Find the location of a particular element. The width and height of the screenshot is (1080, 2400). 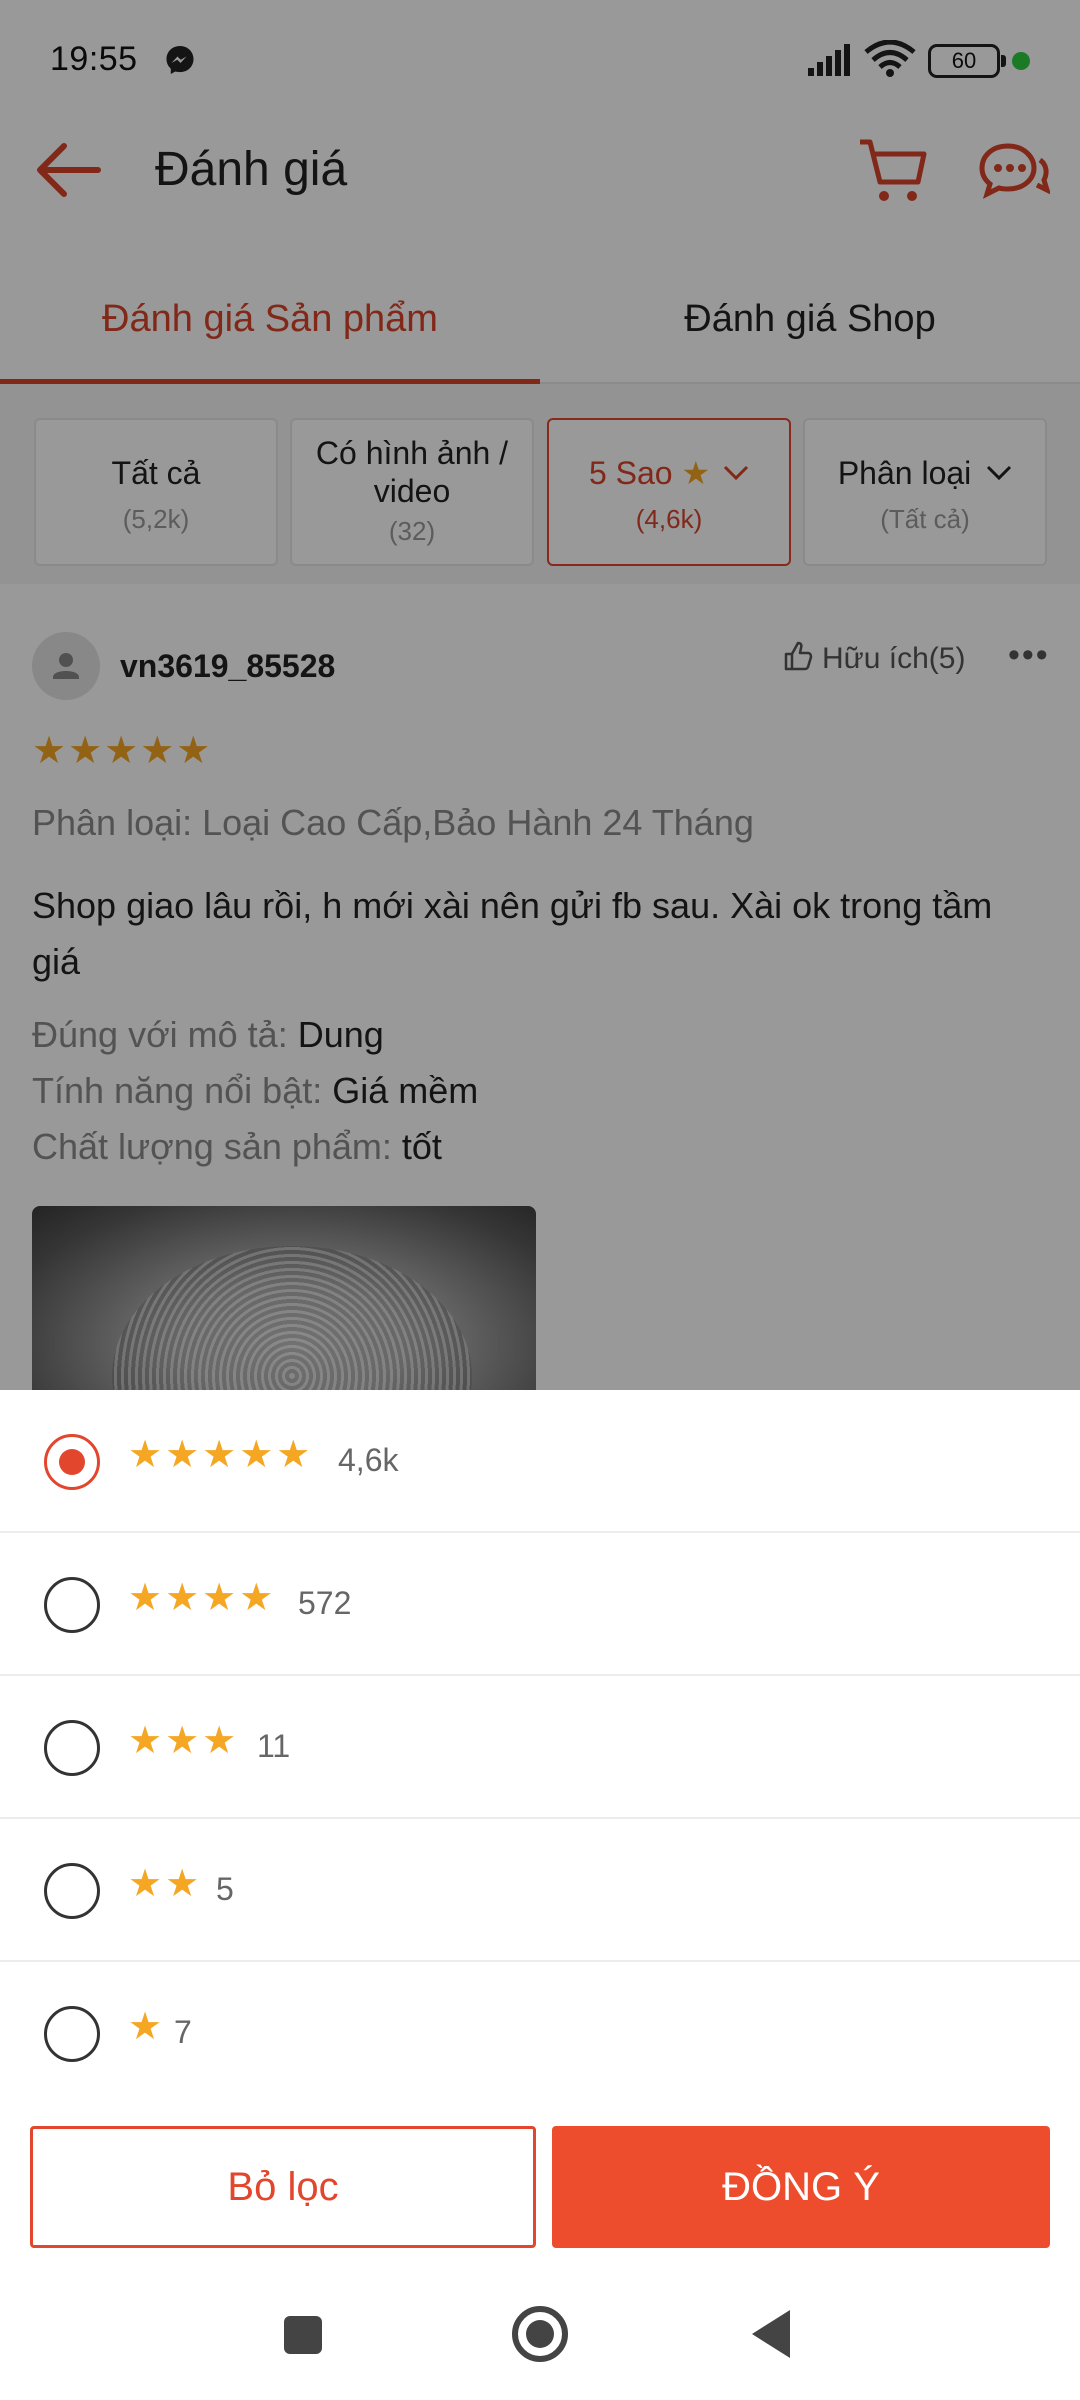

star-option-5: ★★★★★ 4,6k is located at coordinates (540, 1461).